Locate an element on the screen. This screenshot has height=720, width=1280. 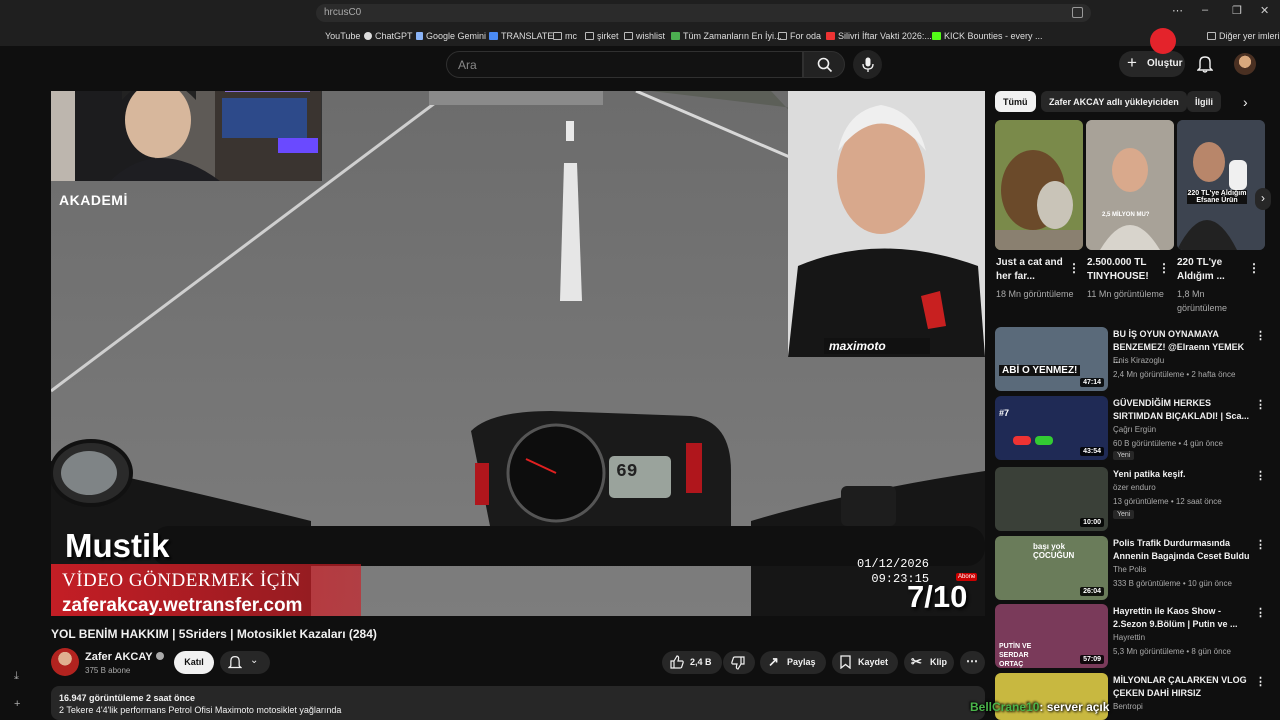
like-button: 2,4 B is located at coordinates (692, 662).